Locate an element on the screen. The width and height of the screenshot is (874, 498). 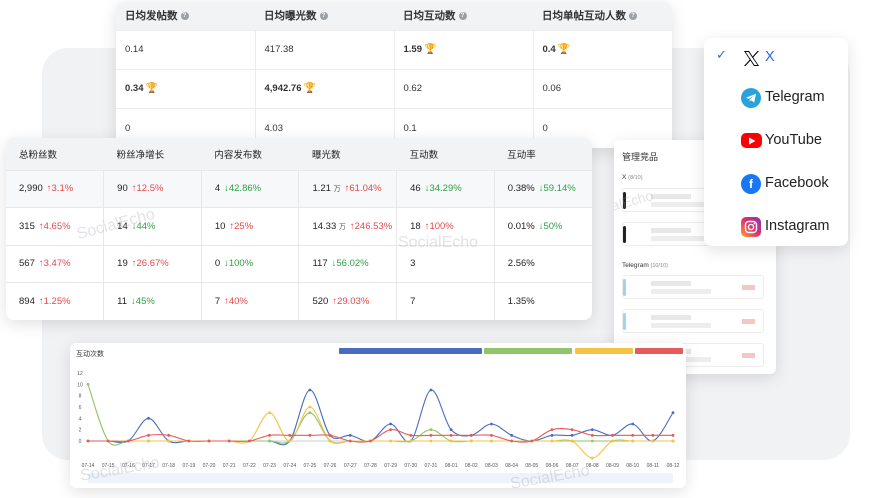
platform-option-youtube: YouTube is located at coordinates (776, 141).